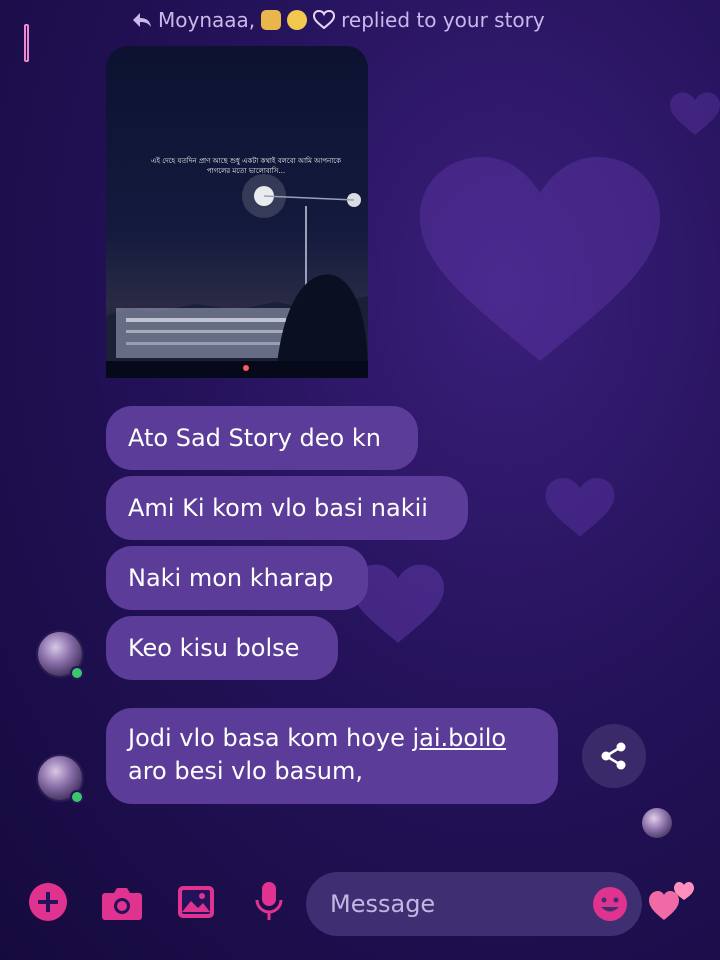  I want to click on message-text: Keo kisu bolse, so click(214, 648).